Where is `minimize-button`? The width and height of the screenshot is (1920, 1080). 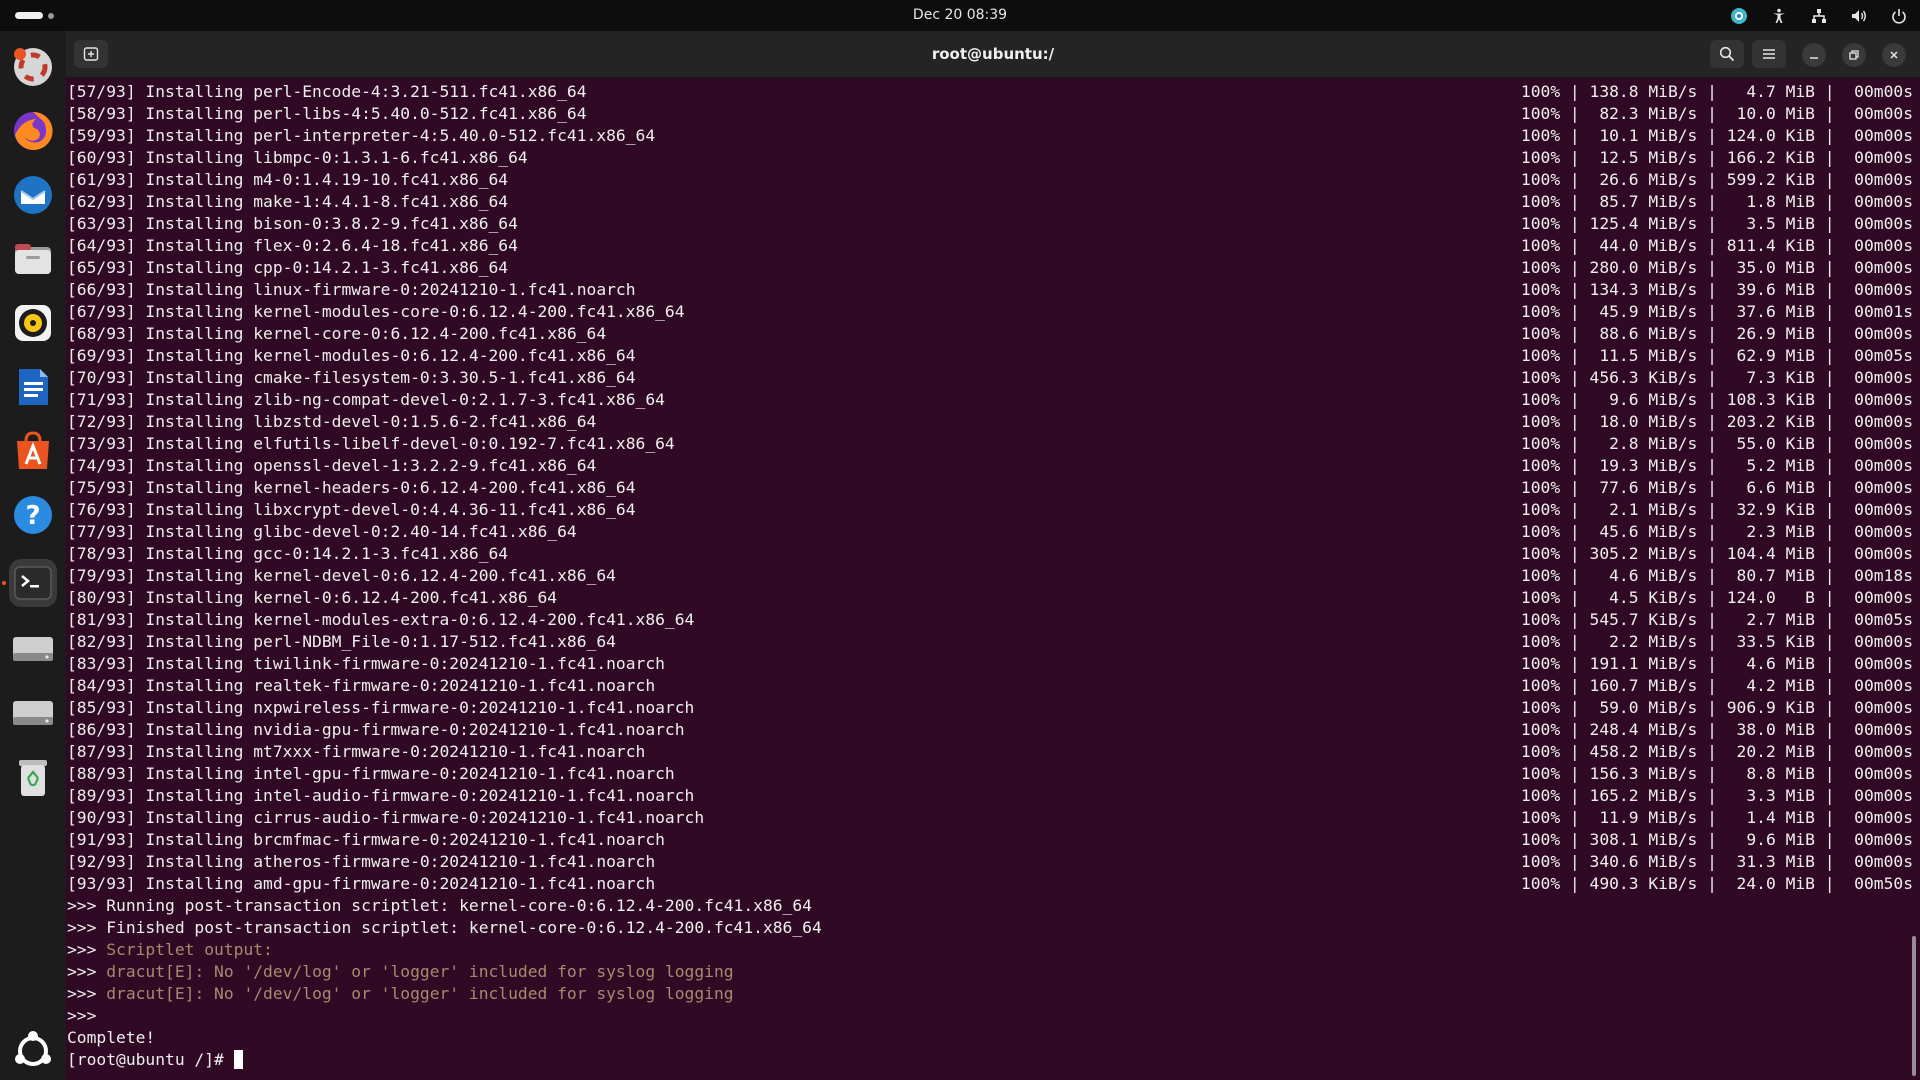
minimize-button is located at coordinates (1814, 55).